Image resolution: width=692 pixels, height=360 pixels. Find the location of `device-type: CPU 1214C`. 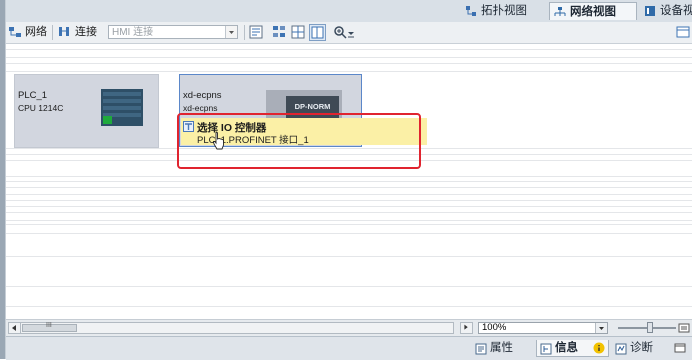

device-type: CPU 1214C is located at coordinates (41, 108).